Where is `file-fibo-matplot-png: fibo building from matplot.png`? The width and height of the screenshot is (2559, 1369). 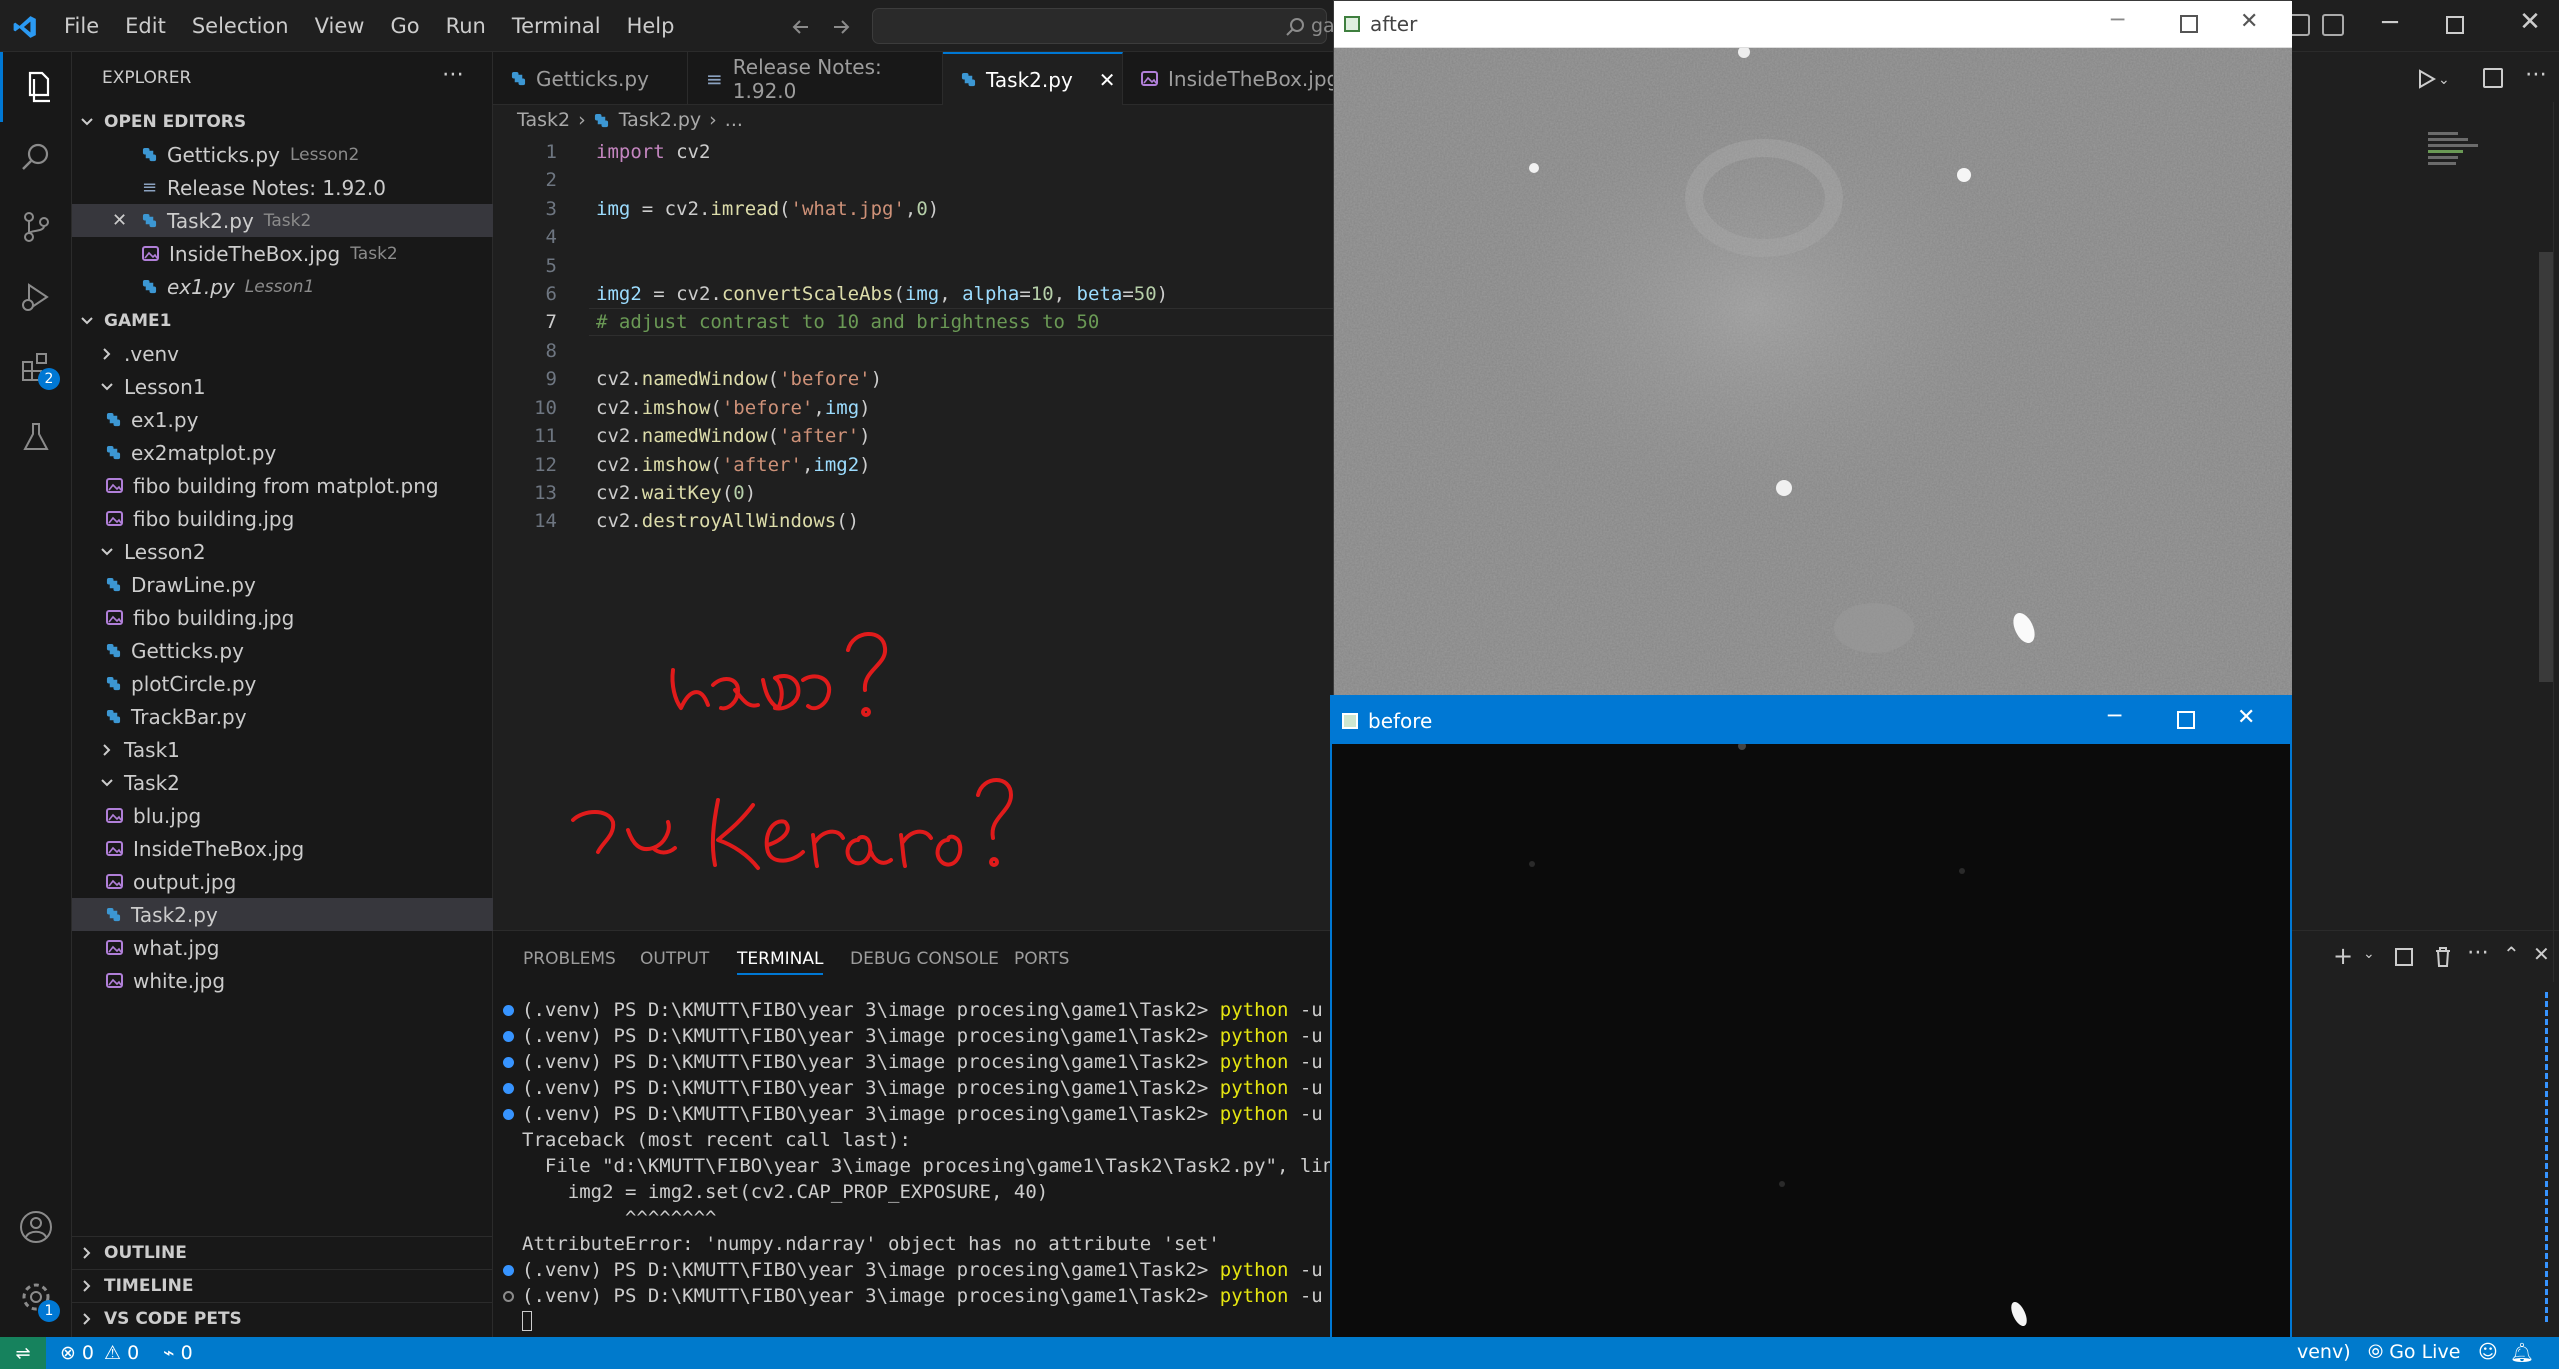
file-fibo-matplot-png: fibo building from matplot.png is located at coordinates (282, 485).